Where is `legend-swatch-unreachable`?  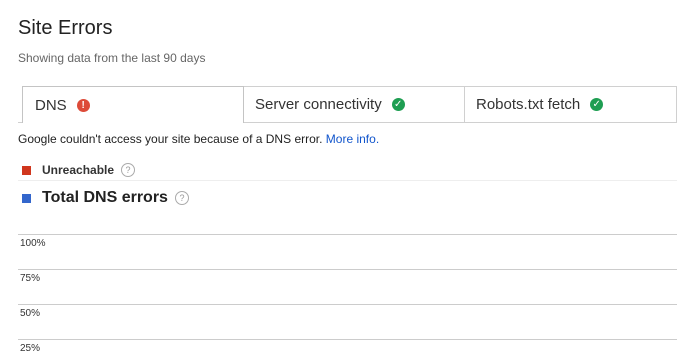
legend-swatch-unreachable is located at coordinates (26, 170).